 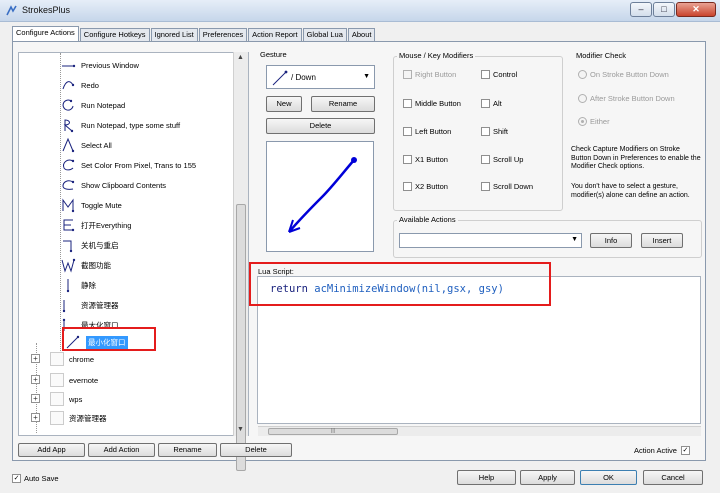 I want to click on tree-item: 静除, so click(x=78, y=285).